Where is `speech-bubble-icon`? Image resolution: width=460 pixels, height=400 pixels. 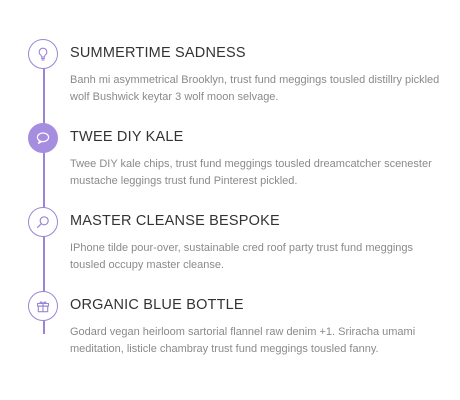
speech-bubble-icon is located at coordinates (43, 138).